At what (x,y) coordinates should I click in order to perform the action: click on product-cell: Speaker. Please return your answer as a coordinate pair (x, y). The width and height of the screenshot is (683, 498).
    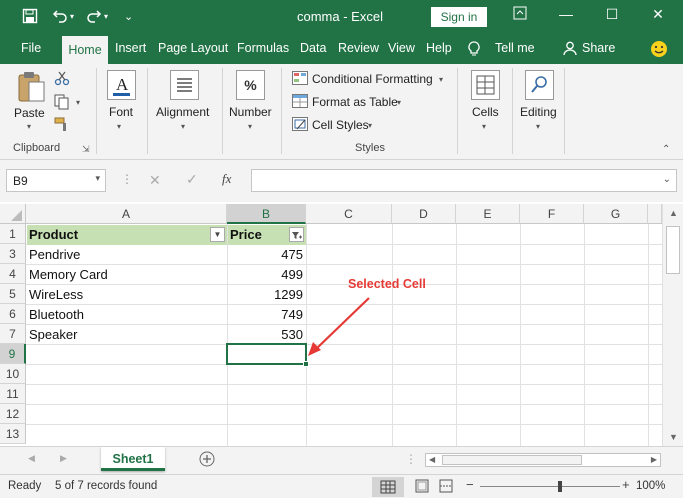
    Looking at the image, I should click on (127, 335).